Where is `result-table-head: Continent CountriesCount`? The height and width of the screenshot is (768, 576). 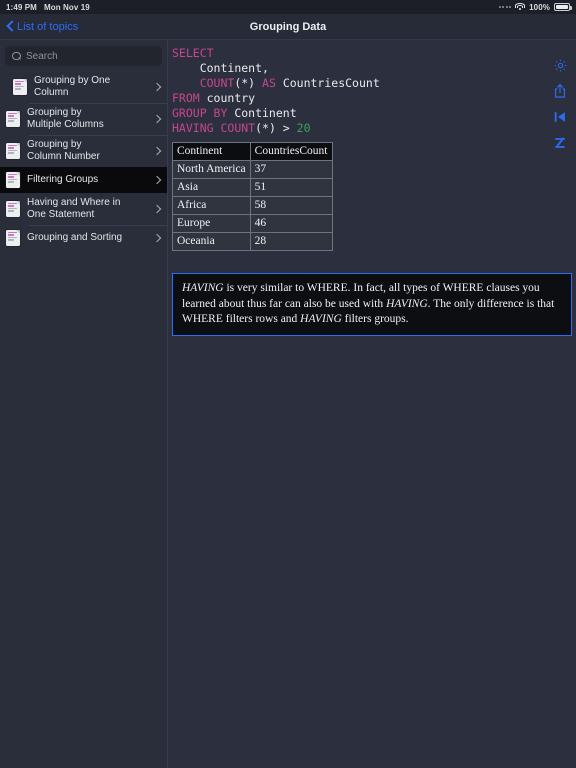
result-table-head: Continent CountriesCount is located at coordinates (252, 151).